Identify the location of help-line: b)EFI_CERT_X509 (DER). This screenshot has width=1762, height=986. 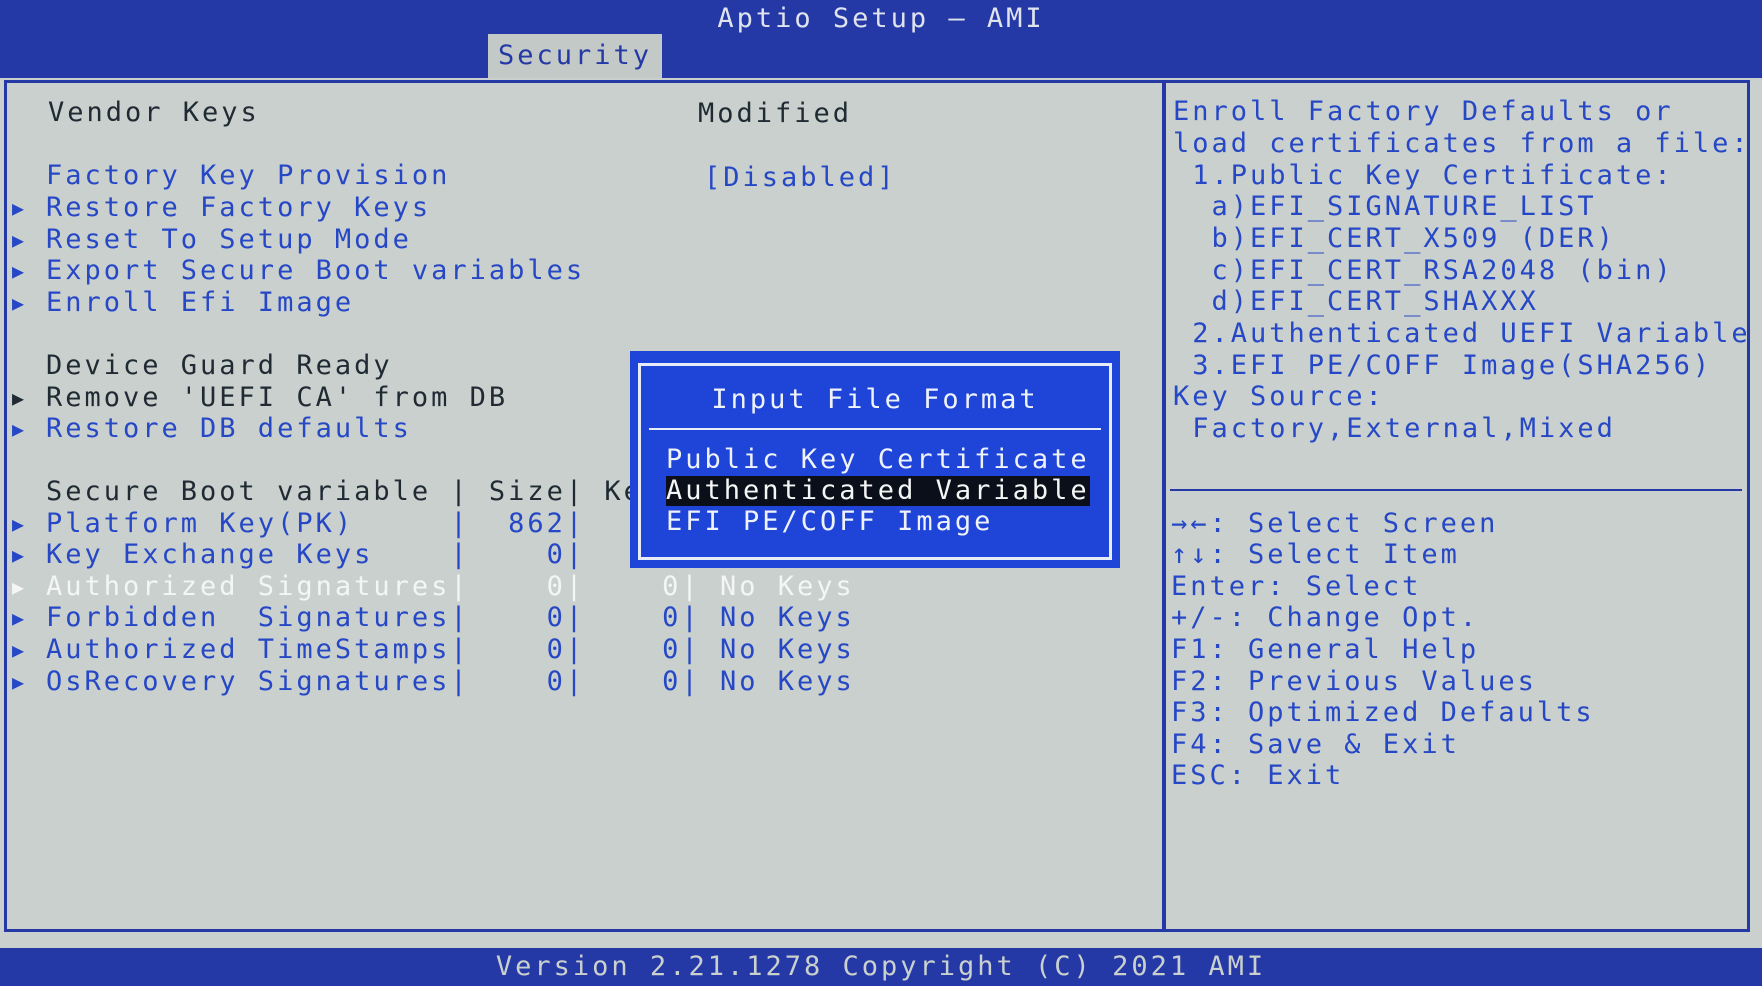
(1394, 238).